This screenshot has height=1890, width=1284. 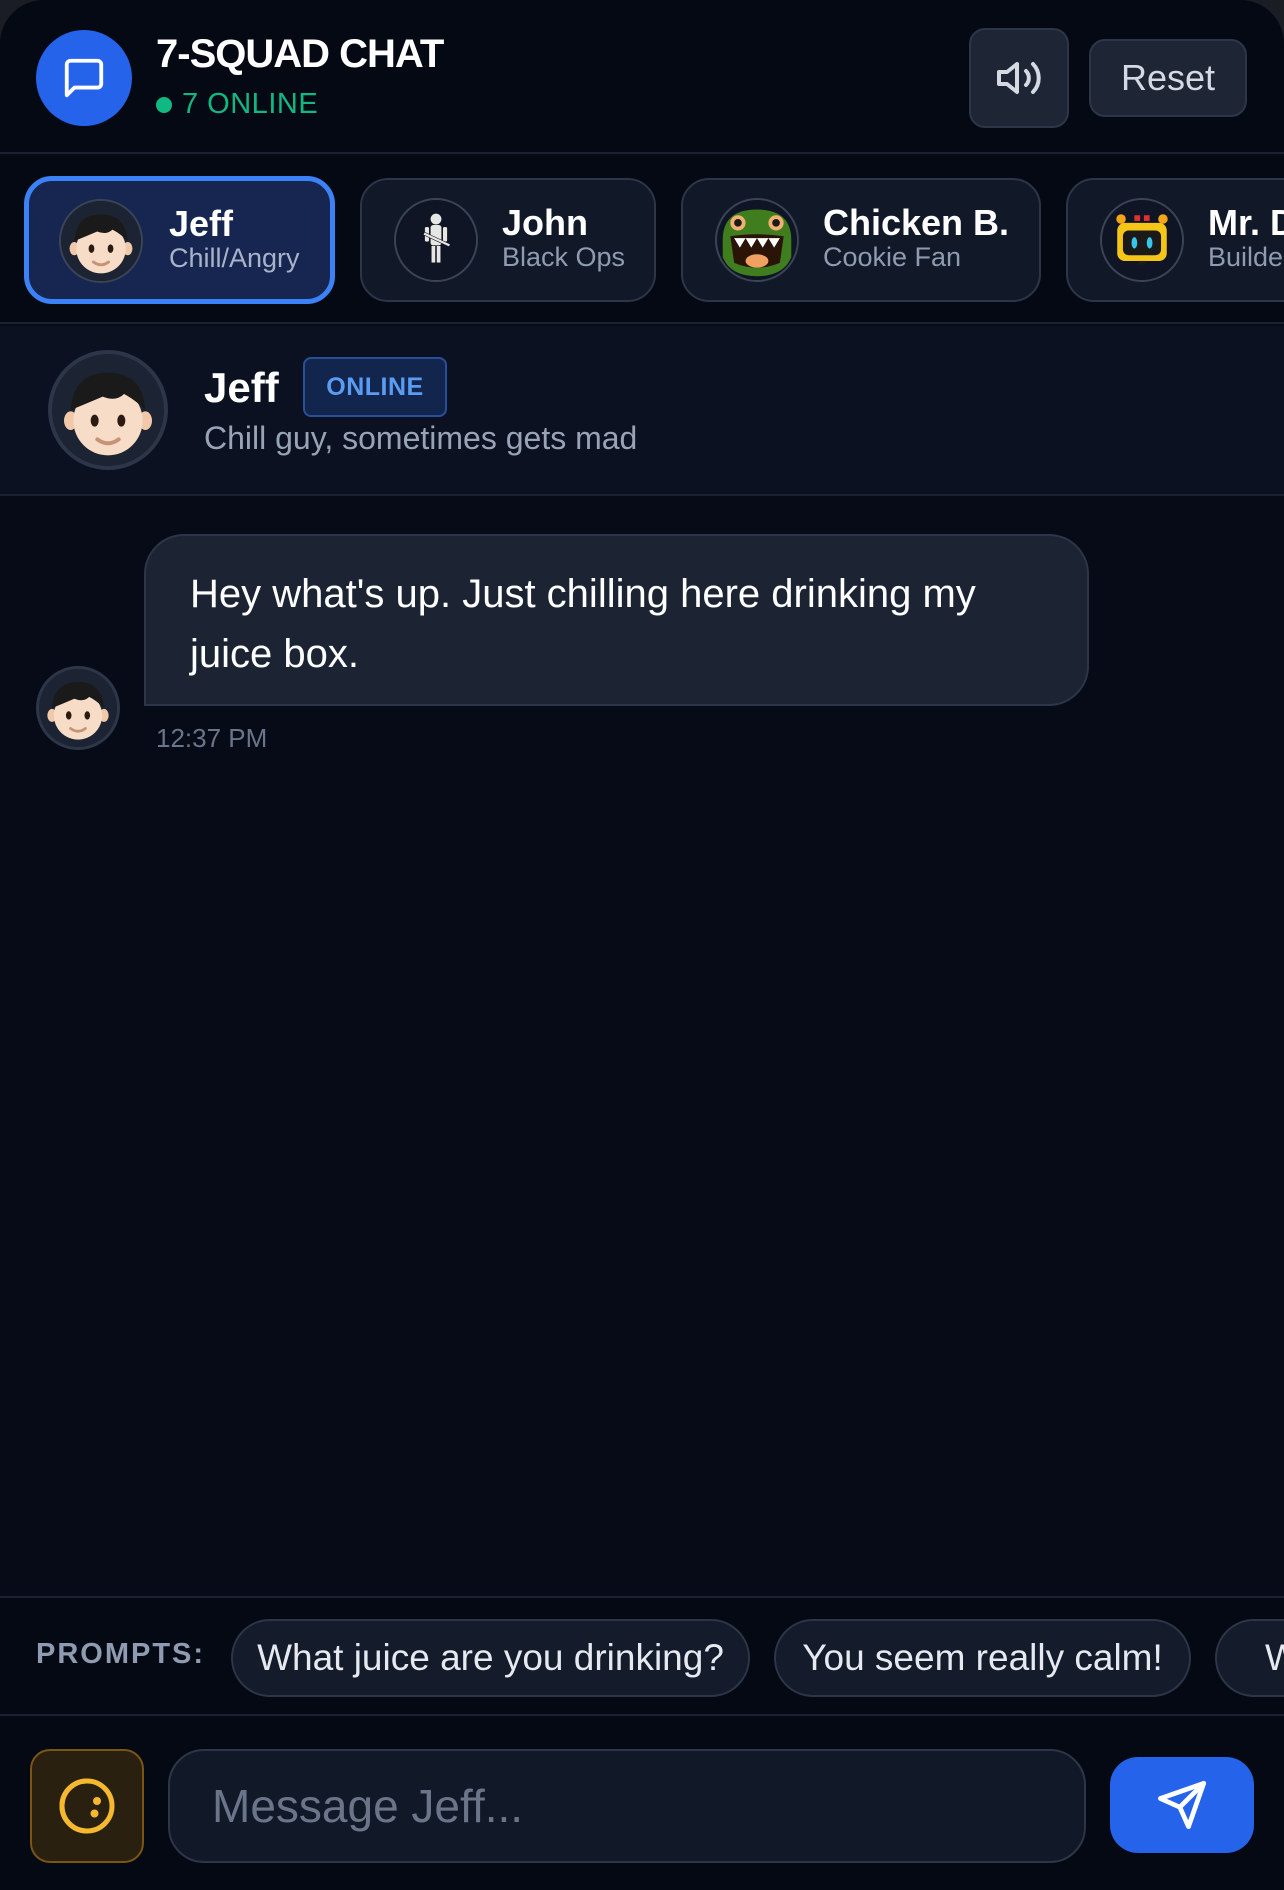 I want to click on moon-face-icon, so click(x=87, y=1806).